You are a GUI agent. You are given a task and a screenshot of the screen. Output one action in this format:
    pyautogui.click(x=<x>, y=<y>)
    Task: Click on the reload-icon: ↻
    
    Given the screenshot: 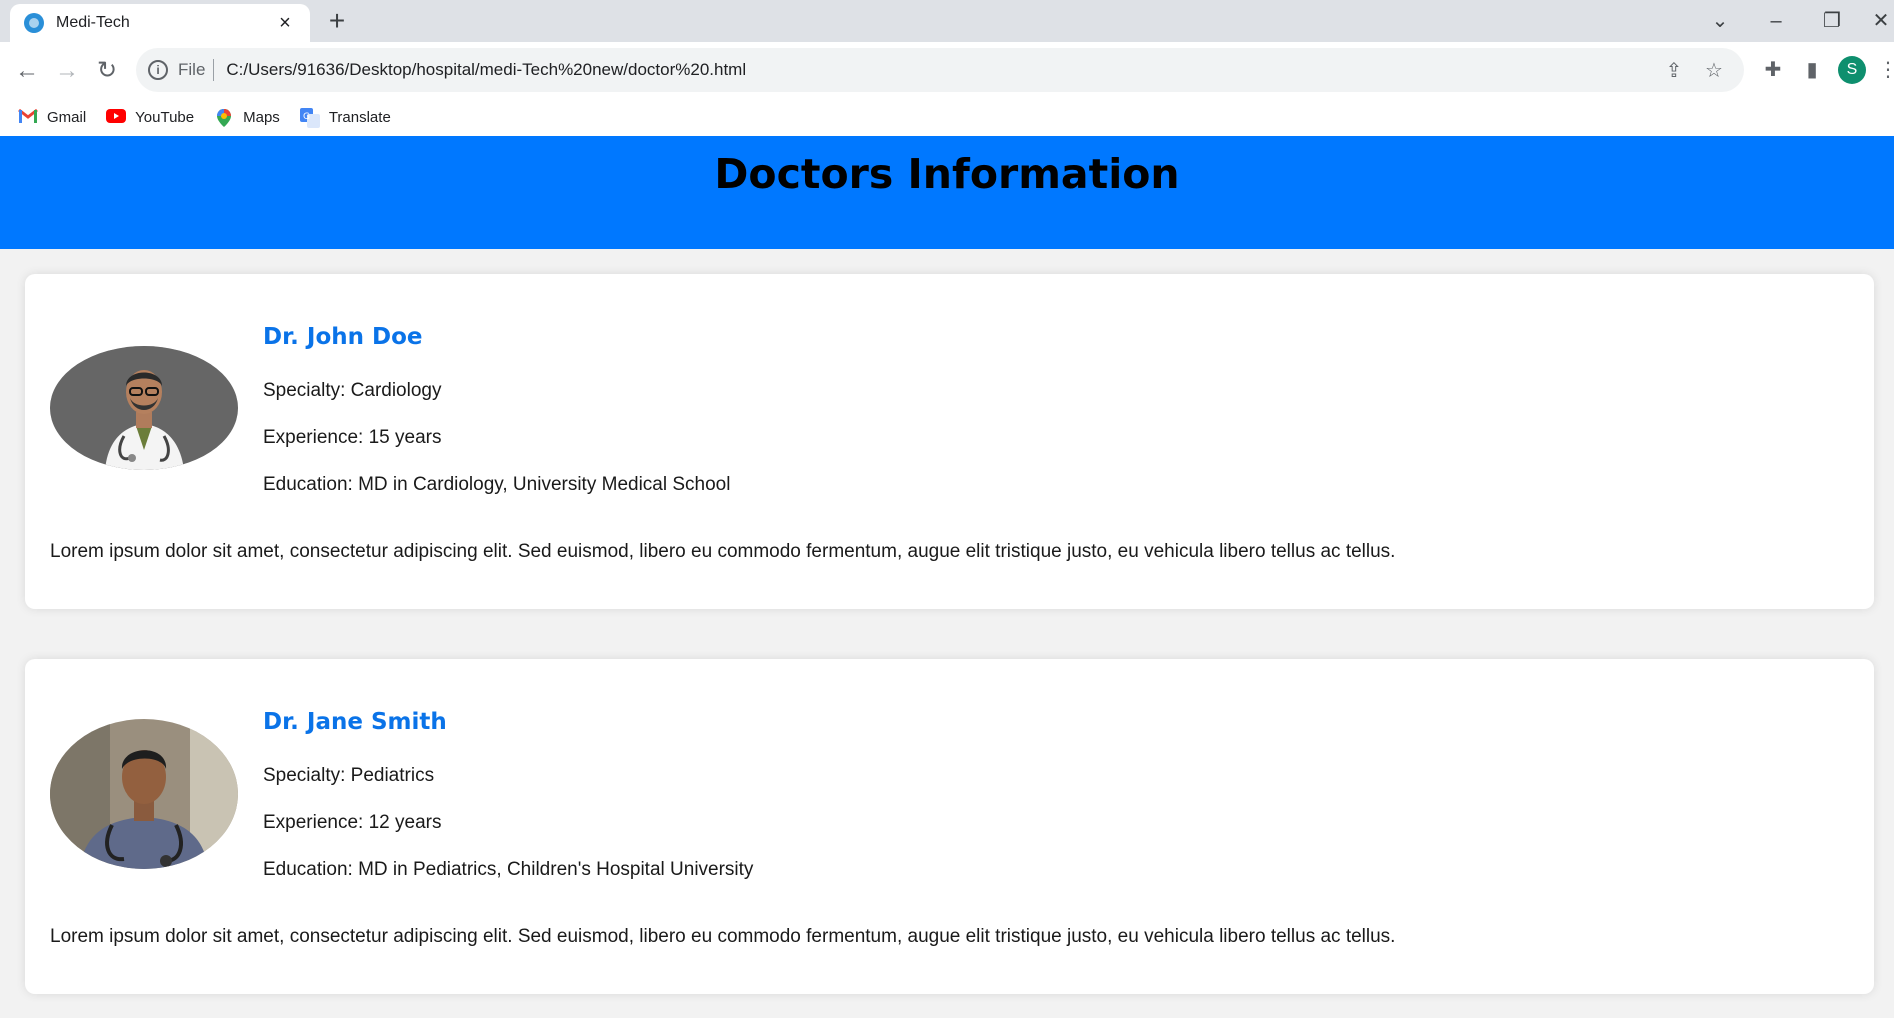 What is the action you would take?
    pyautogui.click(x=107, y=71)
    